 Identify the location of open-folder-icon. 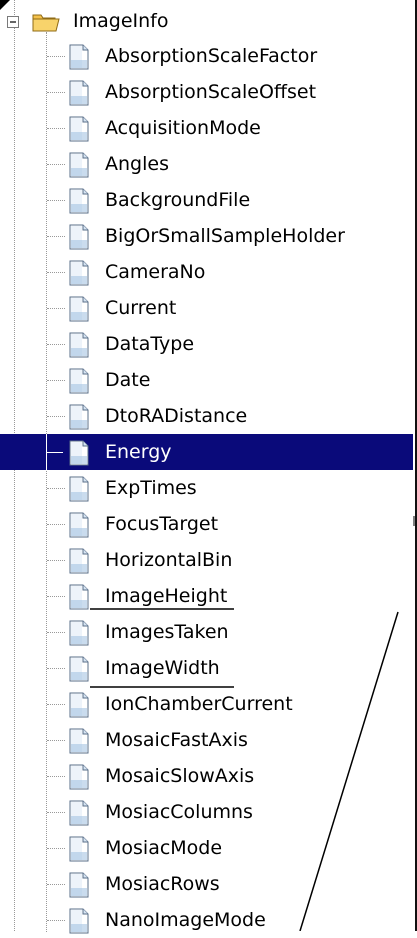
(46, 23).